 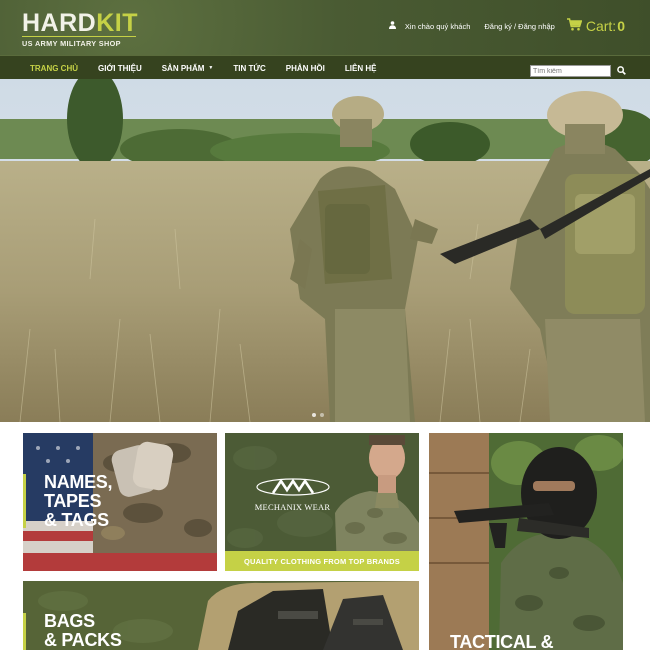 I want to click on nav-item-news: TIN TỨC, so click(x=249, y=68).